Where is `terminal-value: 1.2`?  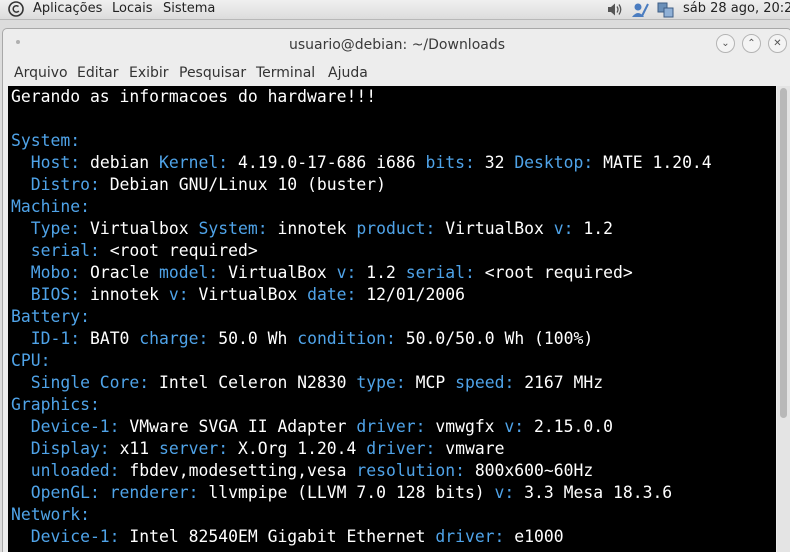 terminal-value: 1.2 is located at coordinates (598, 228).